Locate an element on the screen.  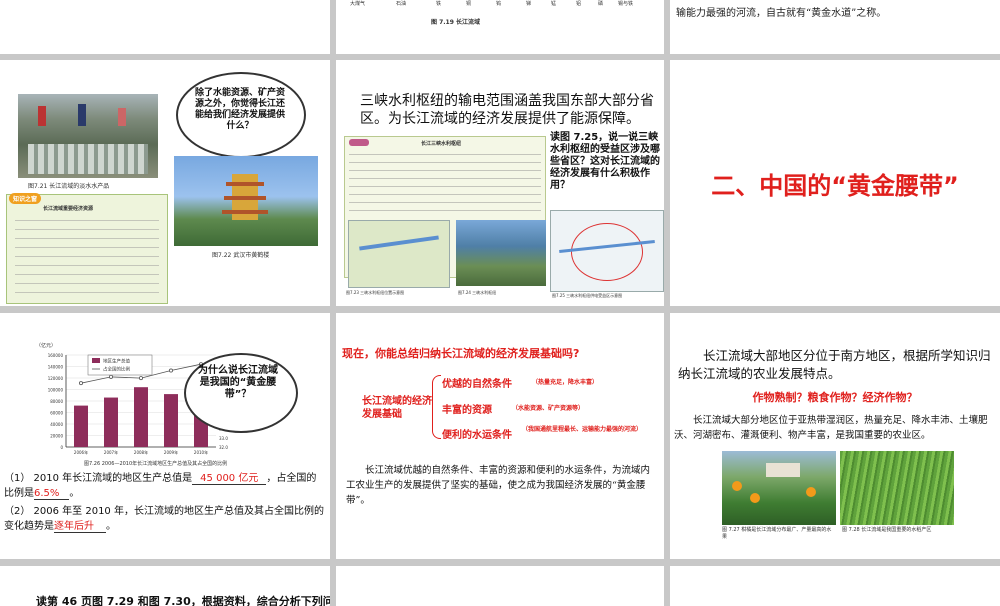
rice-field-photo is located at coordinates (897, 488).